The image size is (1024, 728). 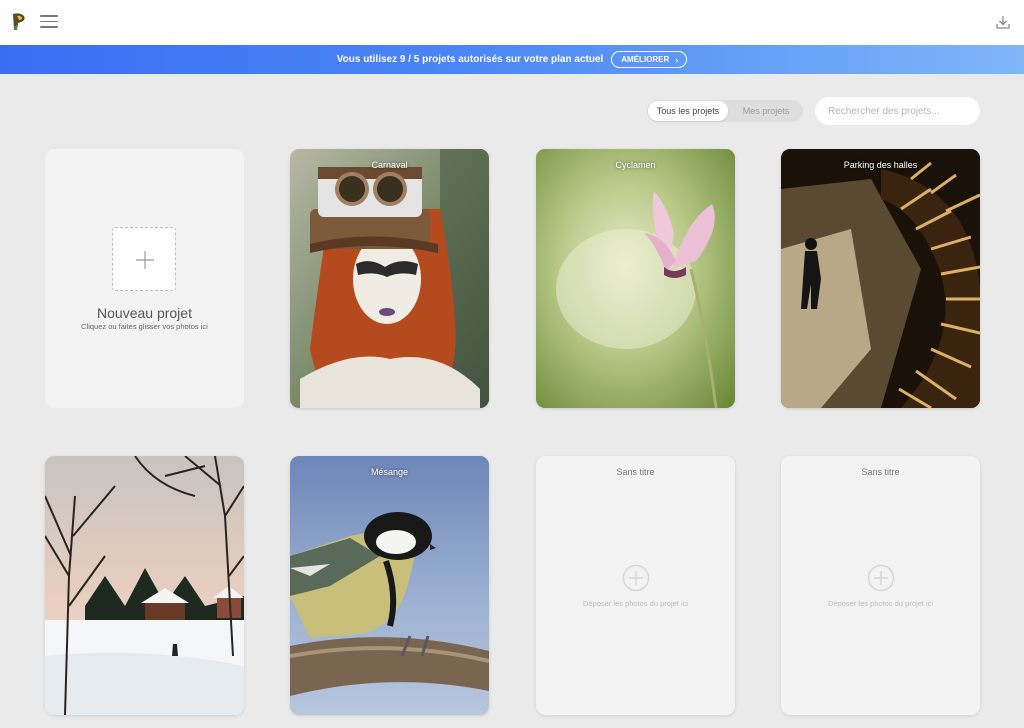 I want to click on plus-icon, so click(x=145, y=260).